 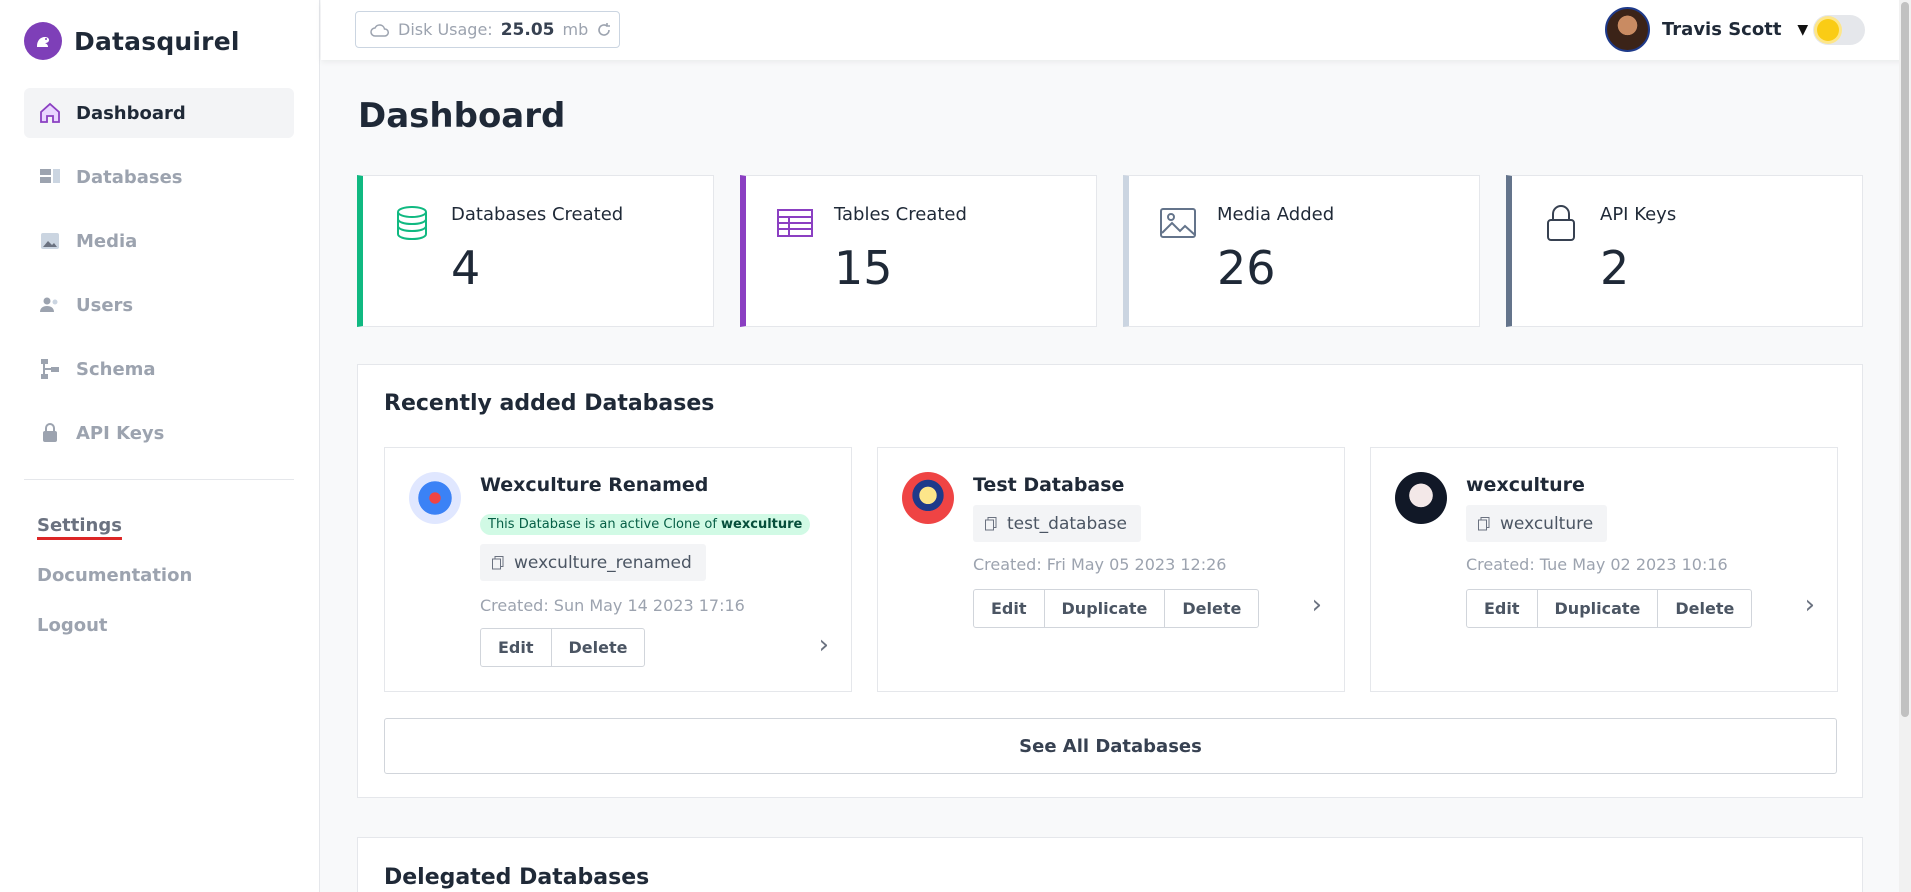 What do you see at coordinates (1100, 564) in the screenshot?
I see `created-date: Created: Fri May 05 2023 12:26` at bounding box center [1100, 564].